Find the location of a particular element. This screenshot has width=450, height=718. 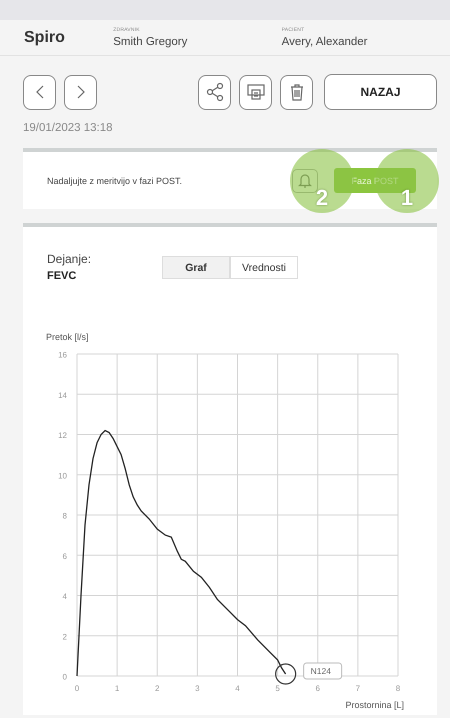

y-tick-label: 6 is located at coordinates (64, 556).